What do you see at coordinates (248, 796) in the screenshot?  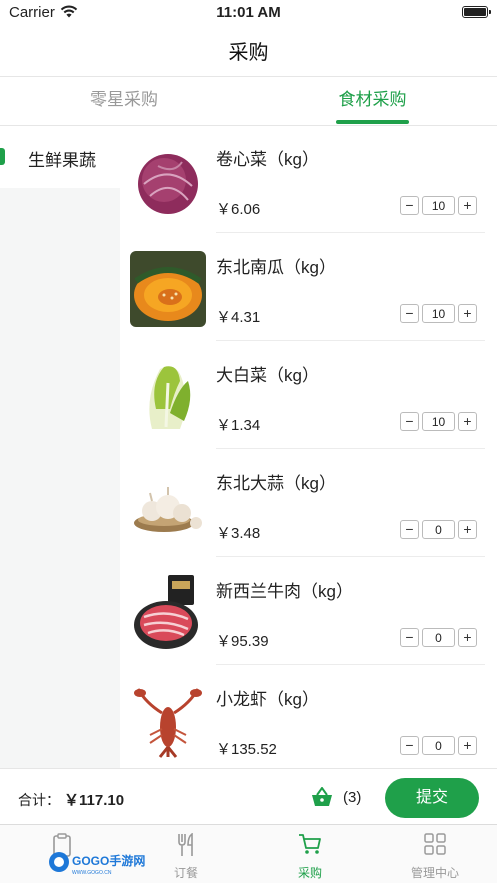 I see `order-summary-bar: 合计： ￥117.10 (3) 提交` at bounding box center [248, 796].